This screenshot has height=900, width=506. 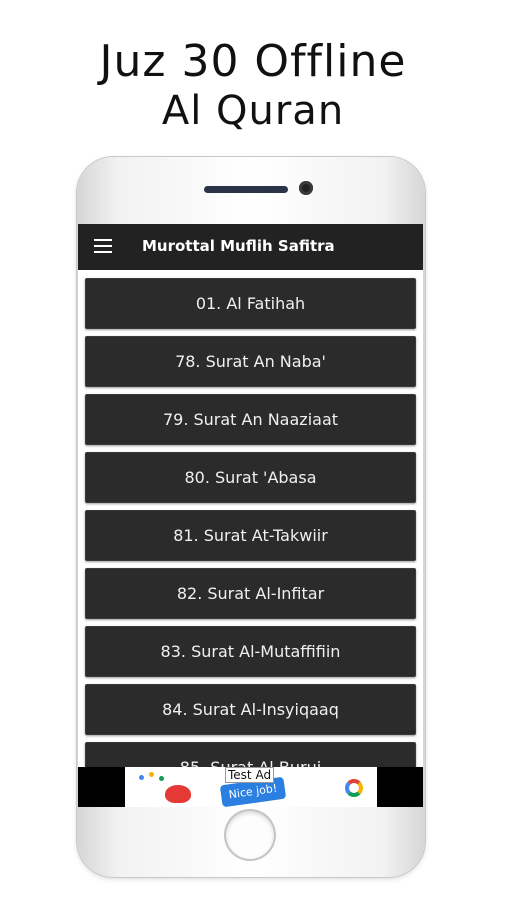 What do you see at coordinates (250, 775) in the screenshot?
I see `test-ad-label: Test Ad` at bounding box center [250, 775].